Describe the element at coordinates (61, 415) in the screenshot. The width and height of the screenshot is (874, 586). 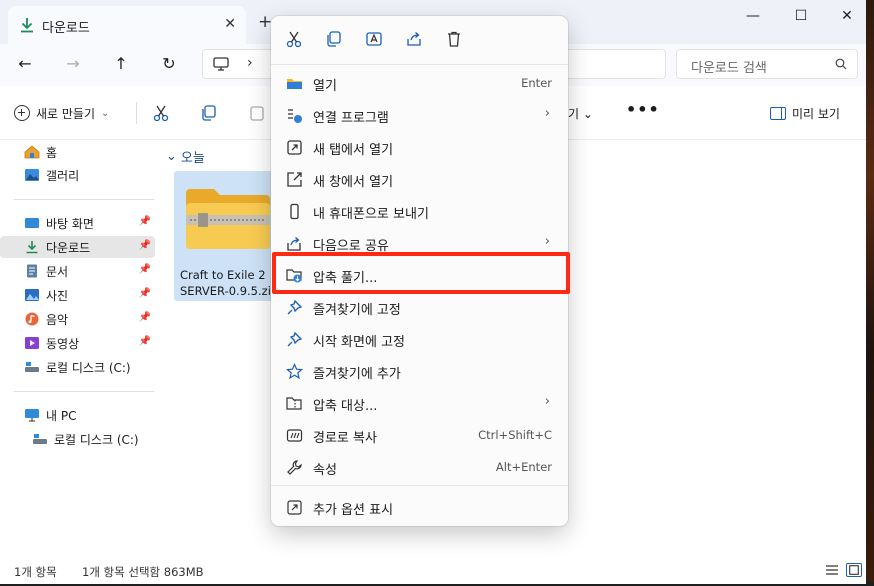
I see `sidebar-item-label: 내 PC` at that location.